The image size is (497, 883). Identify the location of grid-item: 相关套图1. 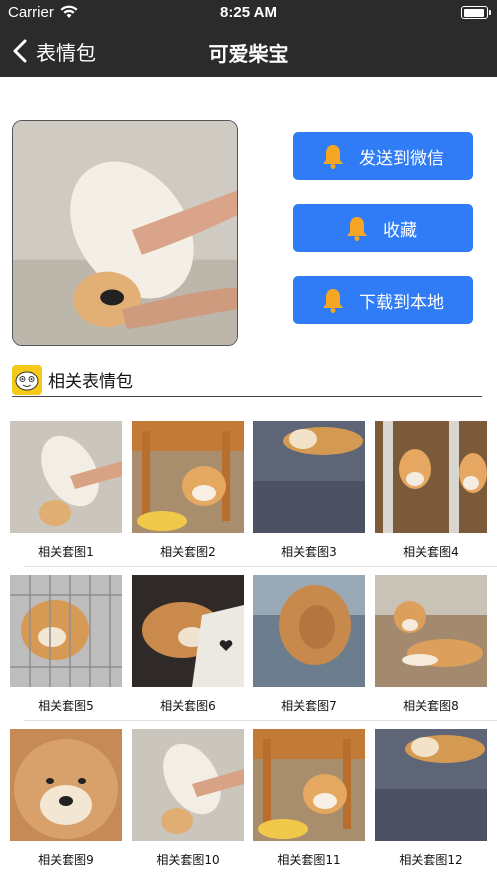
(66, 490).